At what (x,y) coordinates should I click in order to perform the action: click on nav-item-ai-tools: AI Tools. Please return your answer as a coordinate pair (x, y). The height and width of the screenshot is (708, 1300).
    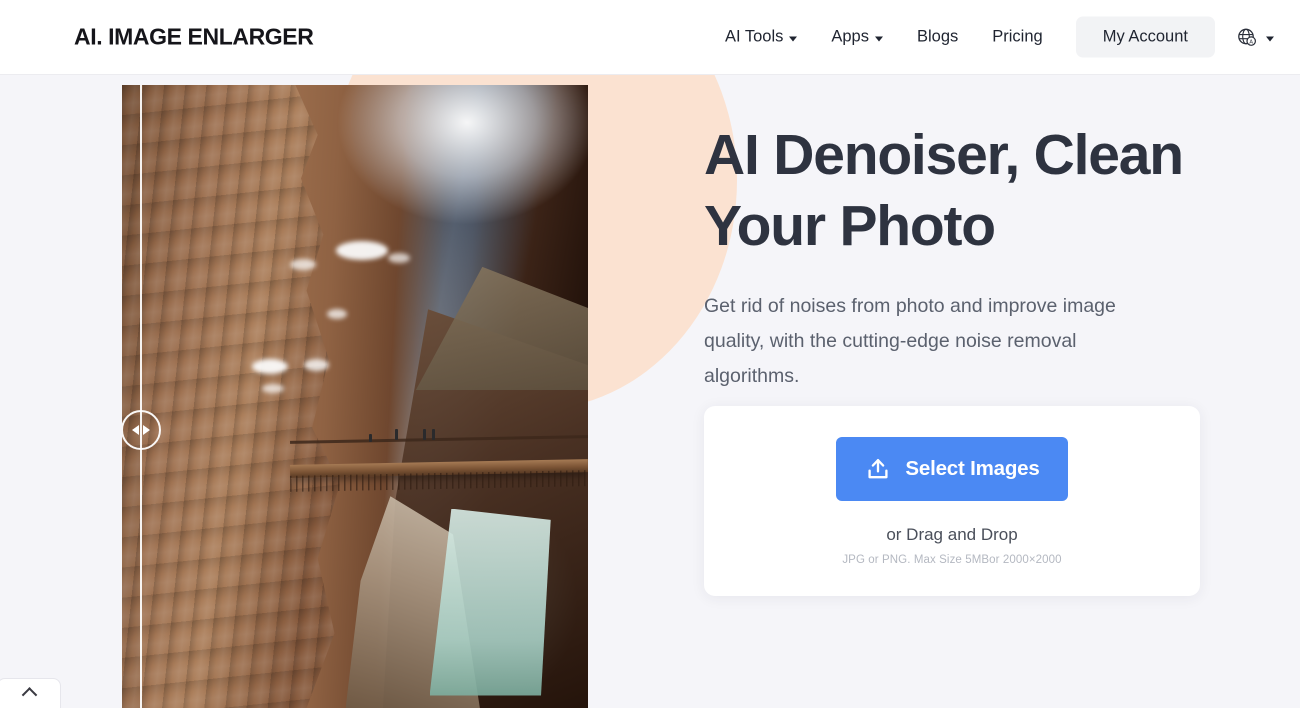
    Looking at the image, I should click on (761, 37).